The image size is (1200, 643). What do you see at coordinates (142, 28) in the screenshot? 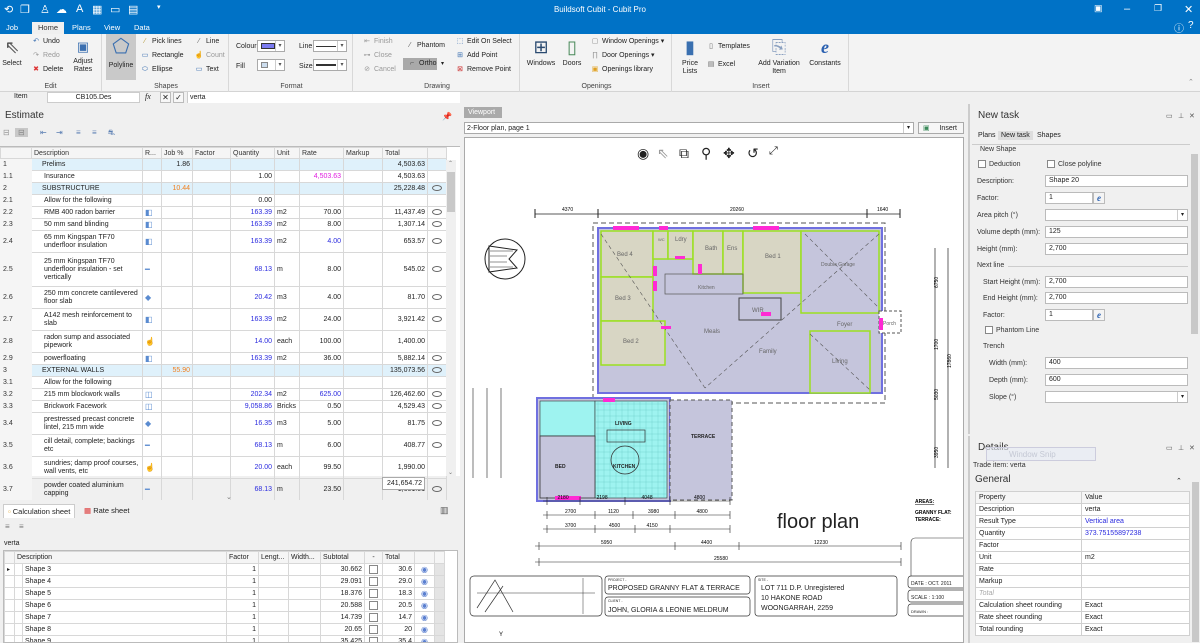
I see `tab-data: Data` at bounding box center [142, 28].